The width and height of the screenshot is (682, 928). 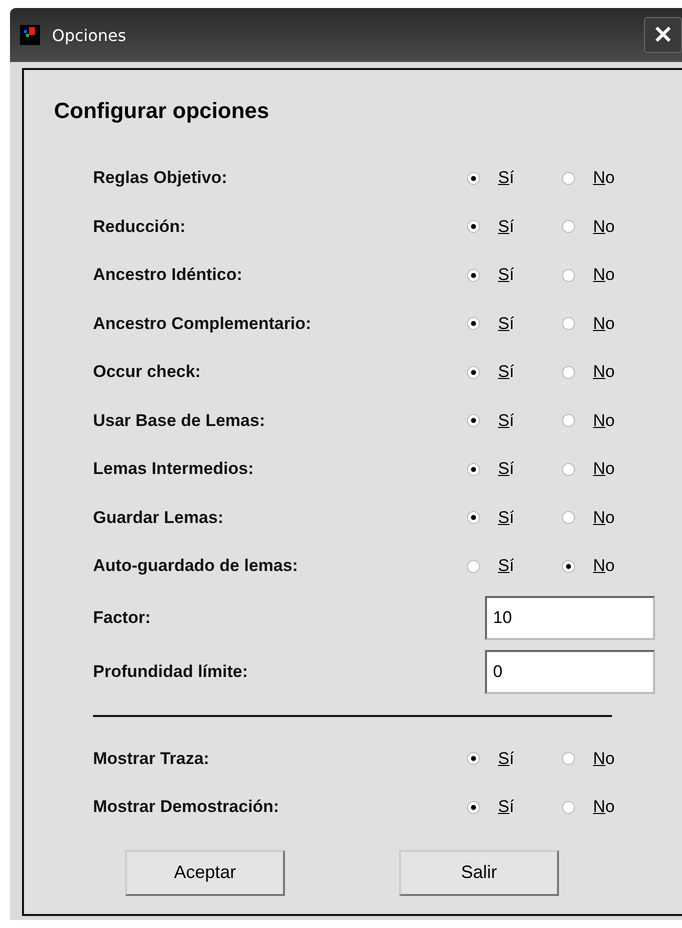 What do you see at coordinates (30, 35) in the screenshot?
I see `app-icon` at bounding box center [30, 35].